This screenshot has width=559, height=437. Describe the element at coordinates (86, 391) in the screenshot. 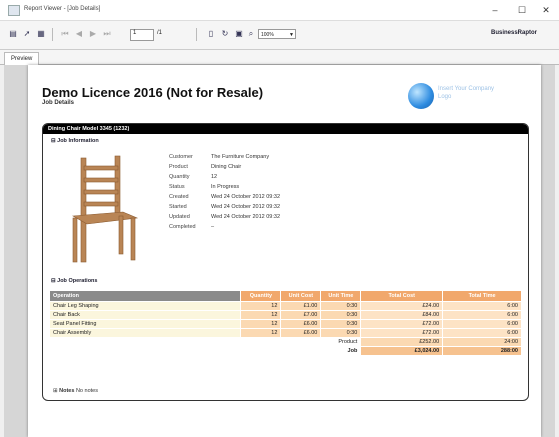

I see `notes-value: No notes` at that location.